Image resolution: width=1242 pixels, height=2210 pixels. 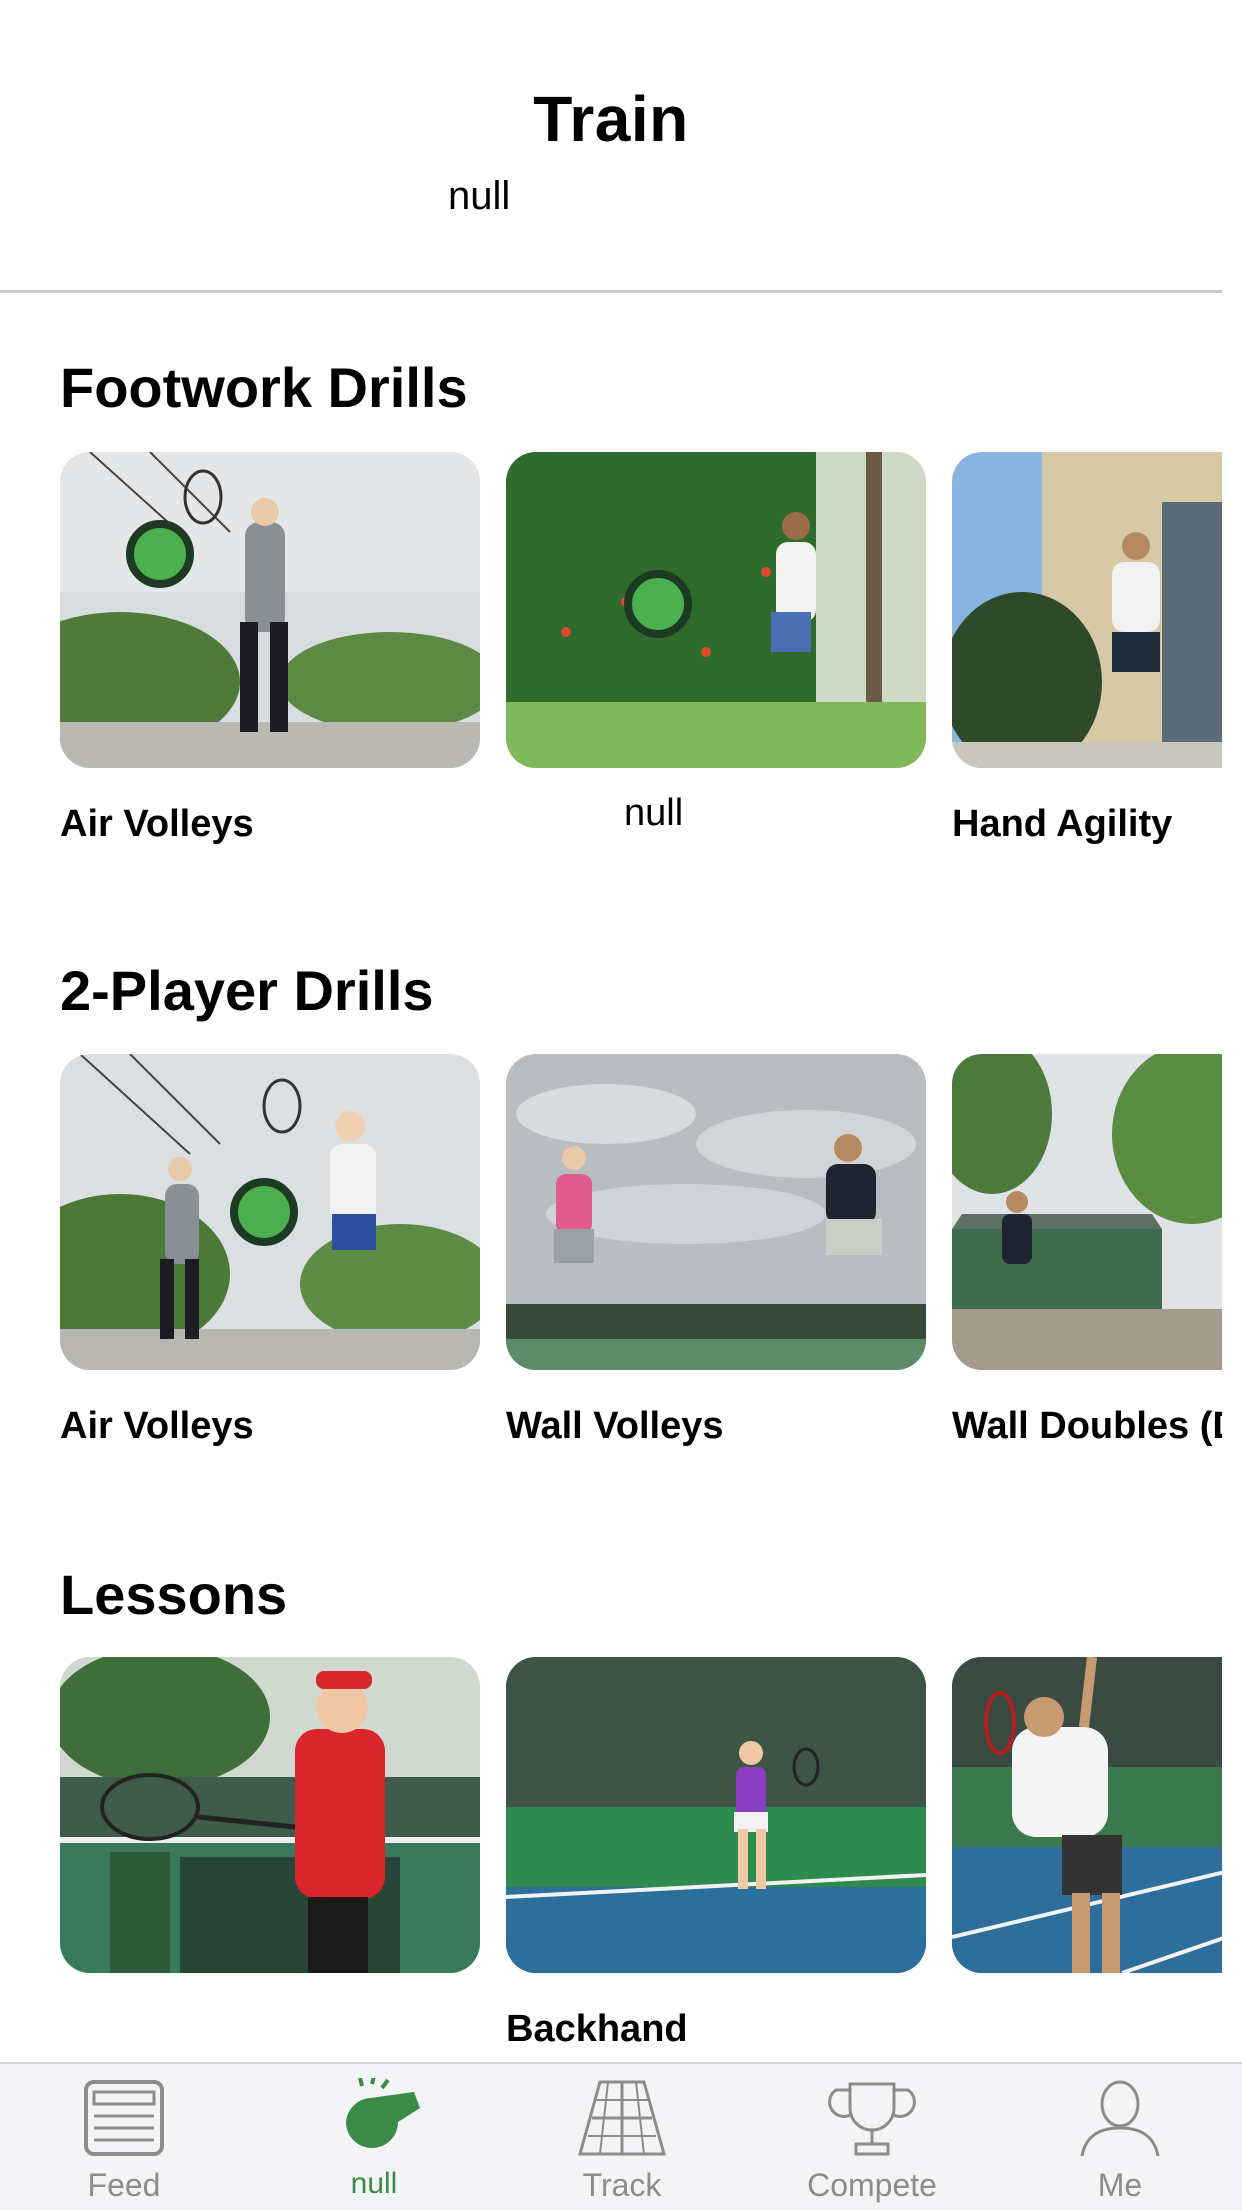 I want to click on carousel-2-player-drills, so click(x=641, y=1224).